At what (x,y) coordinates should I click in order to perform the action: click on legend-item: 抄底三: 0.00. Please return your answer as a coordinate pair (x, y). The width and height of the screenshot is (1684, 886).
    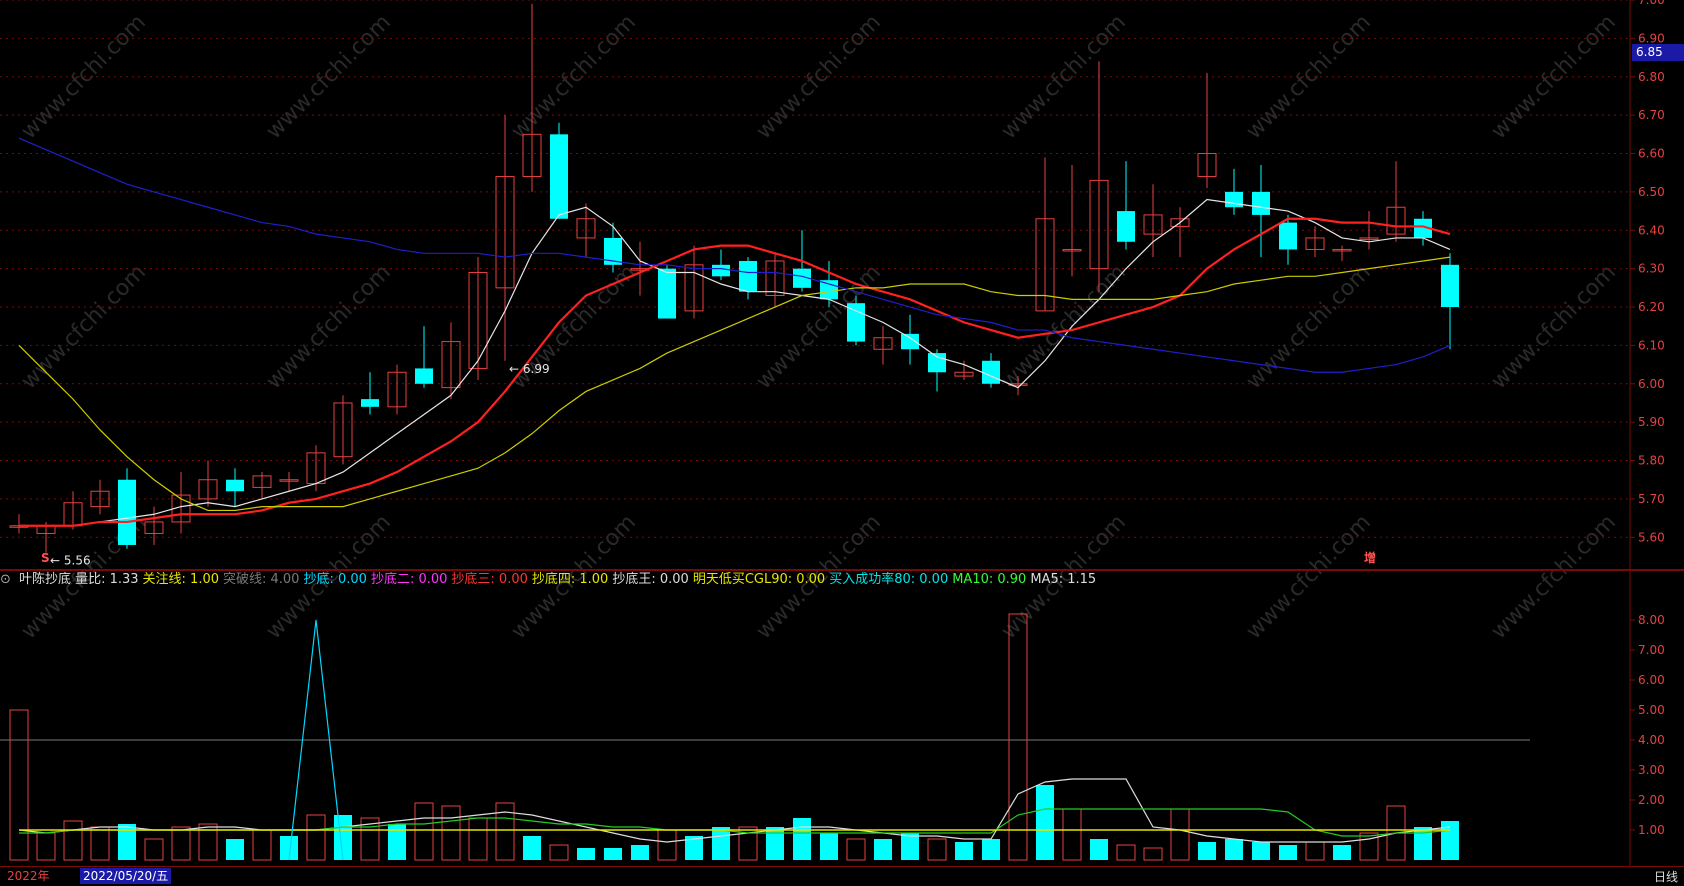
    Looking at the image, I should click on (489, 579).